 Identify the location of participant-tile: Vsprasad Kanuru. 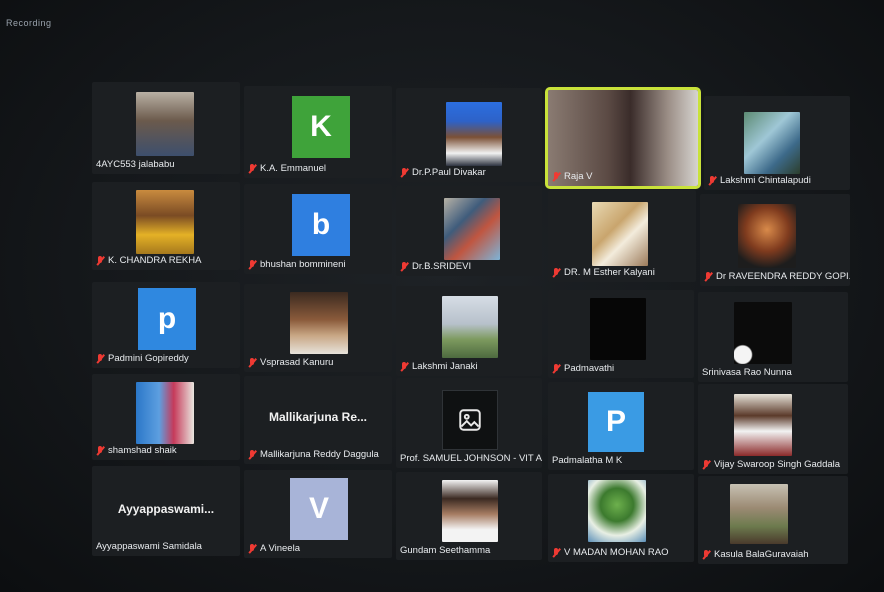
(318, 328).